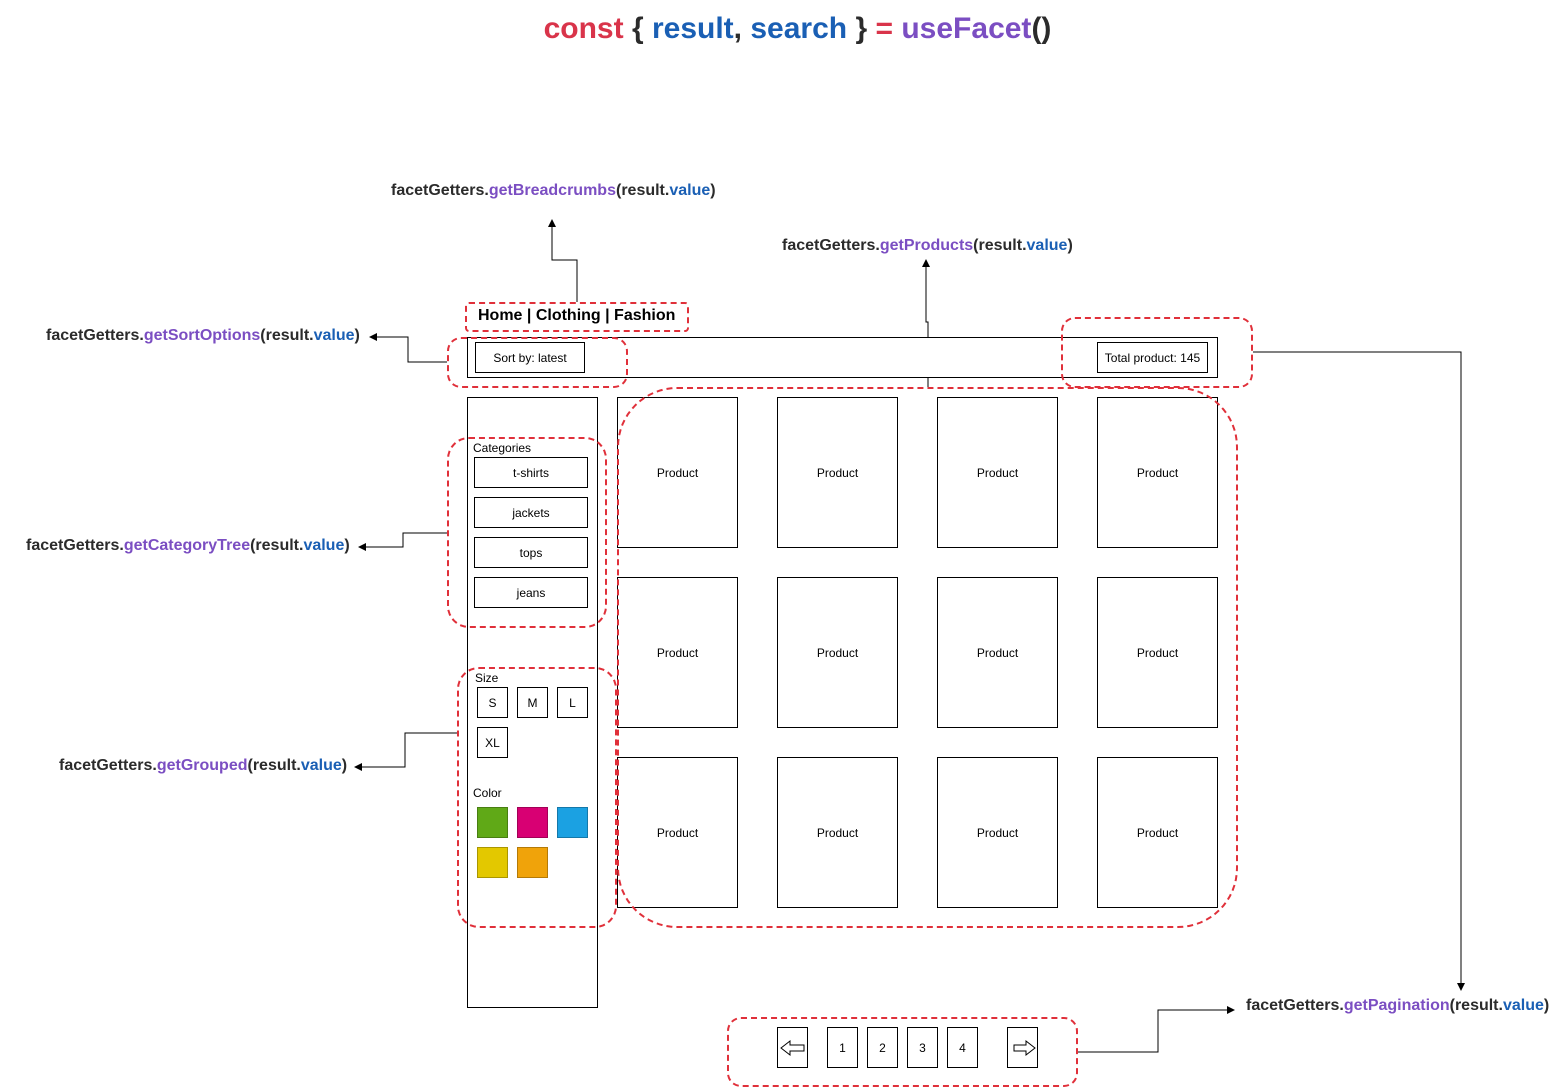 This screenshot has width=1561, height=1092. Describe the element at coordinates (922, 1047) in the screenshot. I see `pagination-page: 3` at that location.